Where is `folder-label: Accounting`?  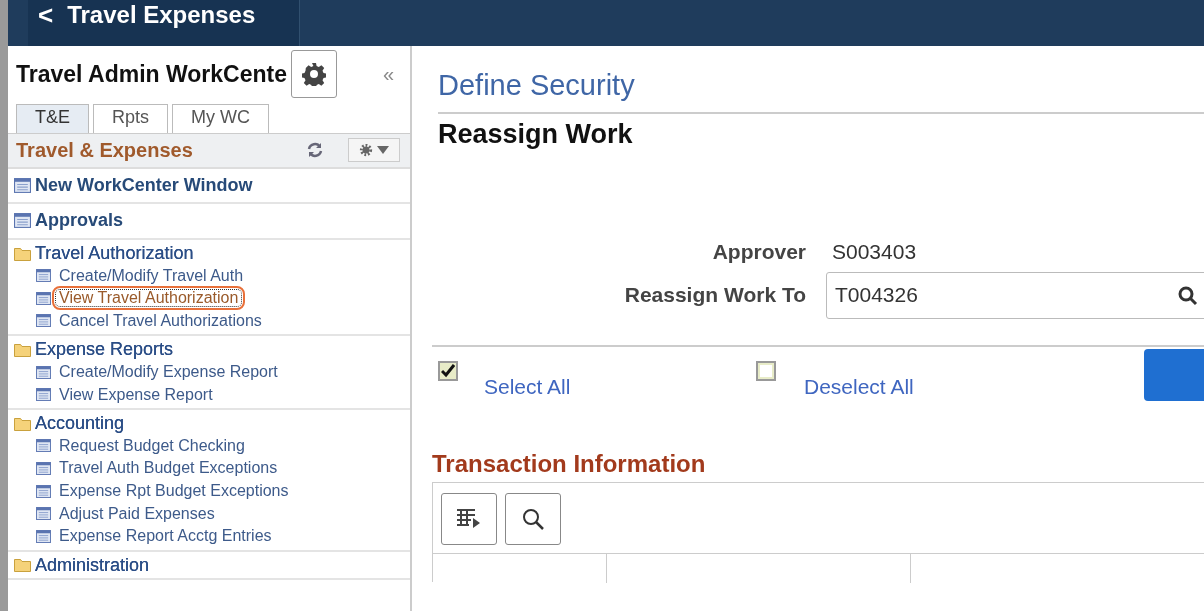 folder-label: Accounting is located at coordinates (80, 423).